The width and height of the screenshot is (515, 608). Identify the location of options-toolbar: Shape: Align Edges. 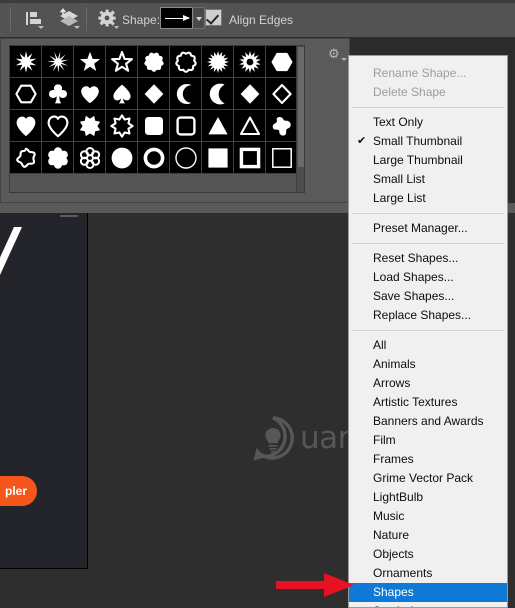
(257, 19).